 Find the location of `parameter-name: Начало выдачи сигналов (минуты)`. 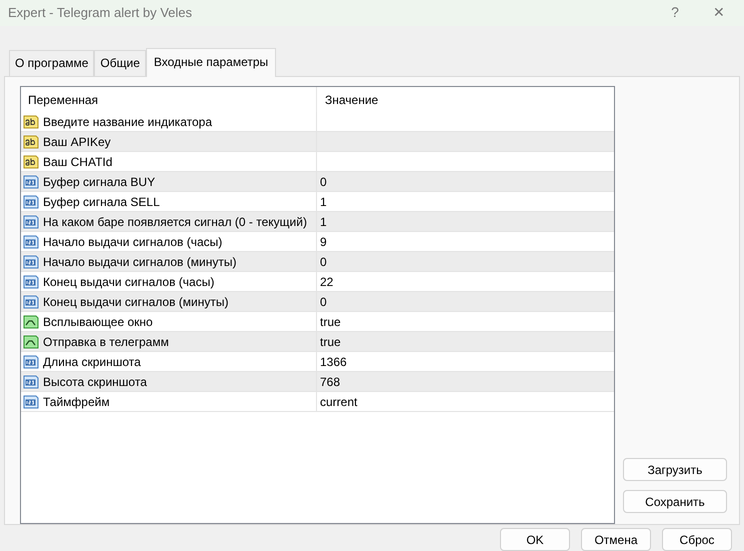

parameter-name: Начало выдачи сигналов (минуты) is located at coordinates (139, 262).